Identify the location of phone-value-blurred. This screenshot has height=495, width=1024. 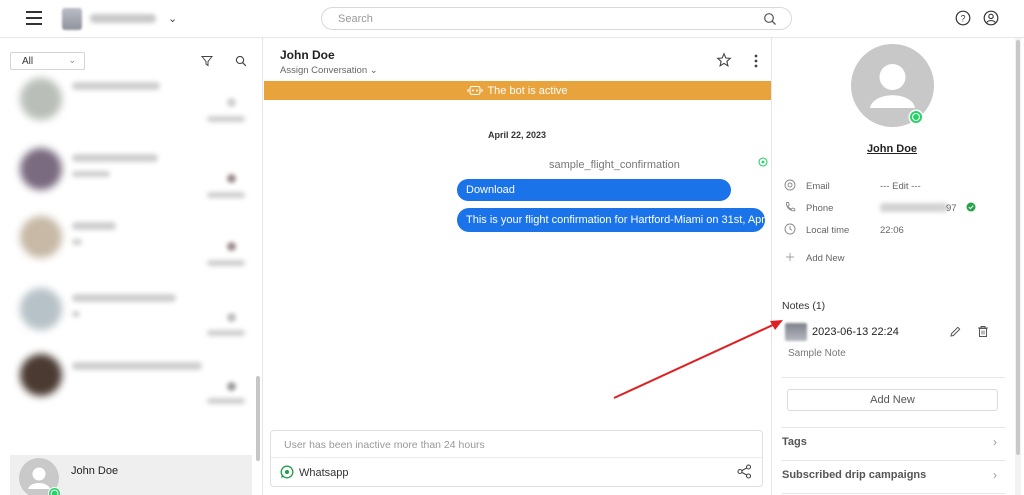
(914, 207).